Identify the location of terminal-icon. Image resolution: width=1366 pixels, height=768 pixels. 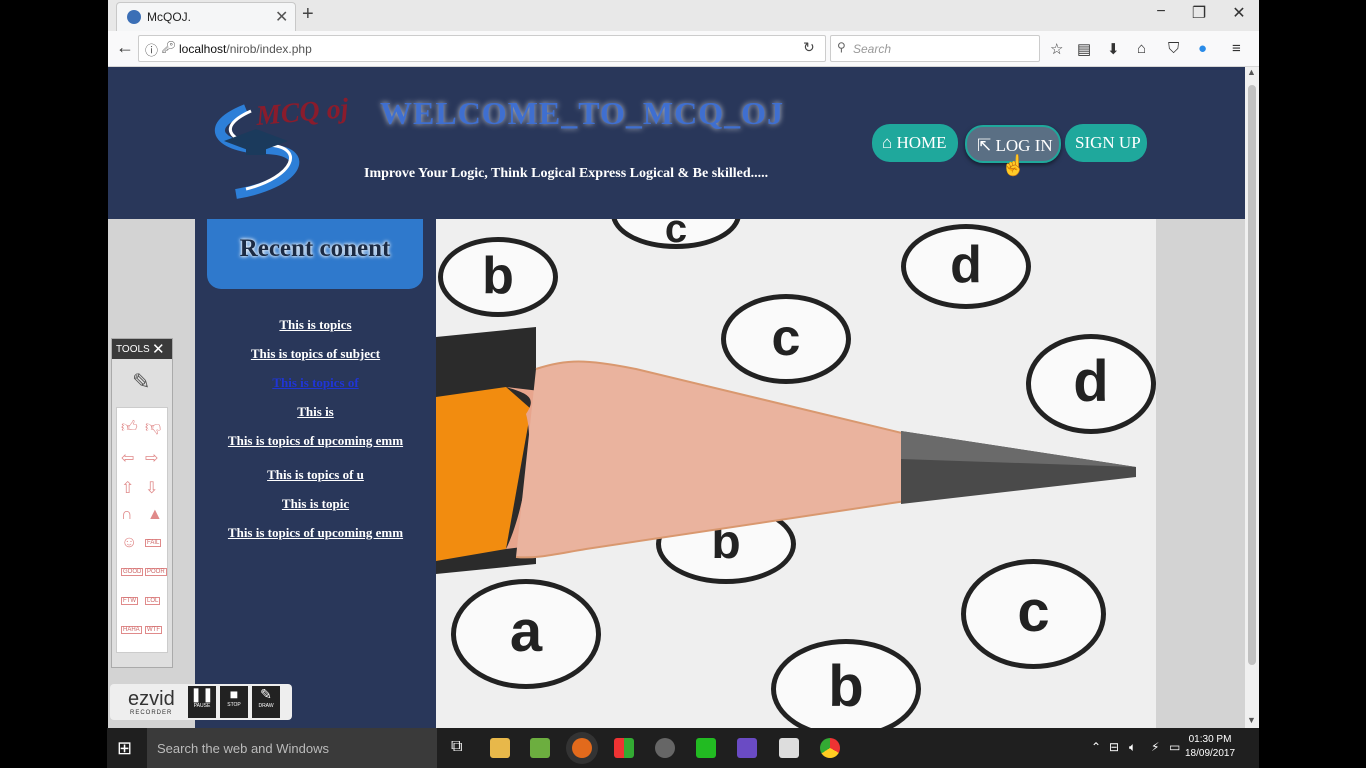
(706, 748).